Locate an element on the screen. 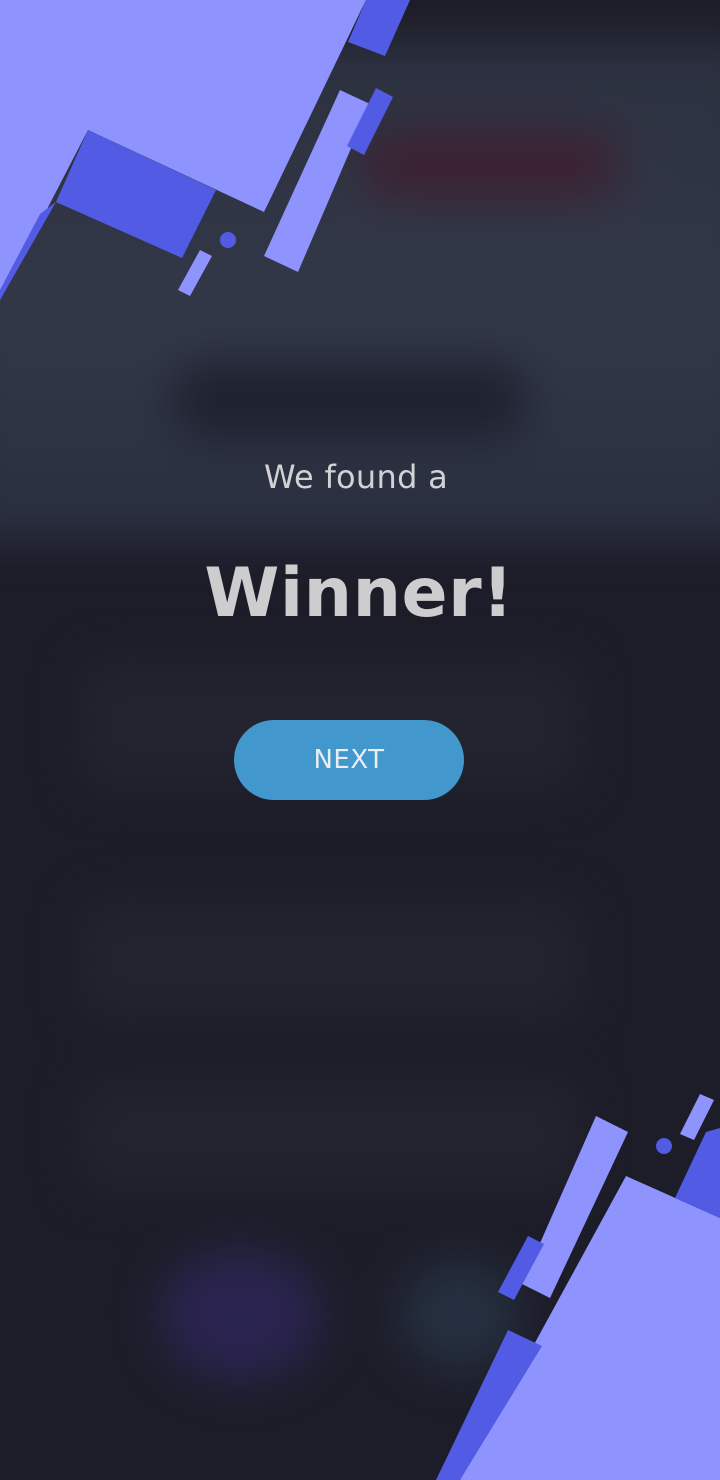  intro-text: We found a is located at coordinates (356, 477).